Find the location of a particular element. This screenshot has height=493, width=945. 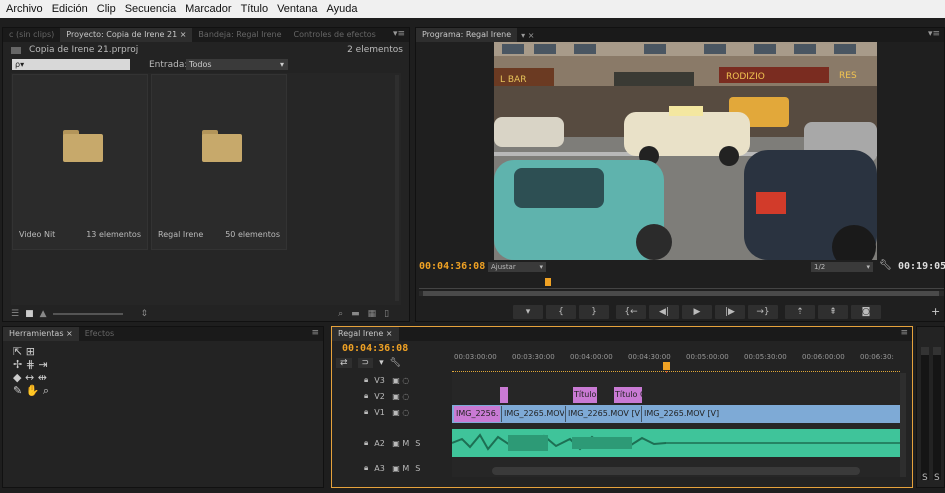

icon-view-icon: ■ is located at coordinates (29, 314).